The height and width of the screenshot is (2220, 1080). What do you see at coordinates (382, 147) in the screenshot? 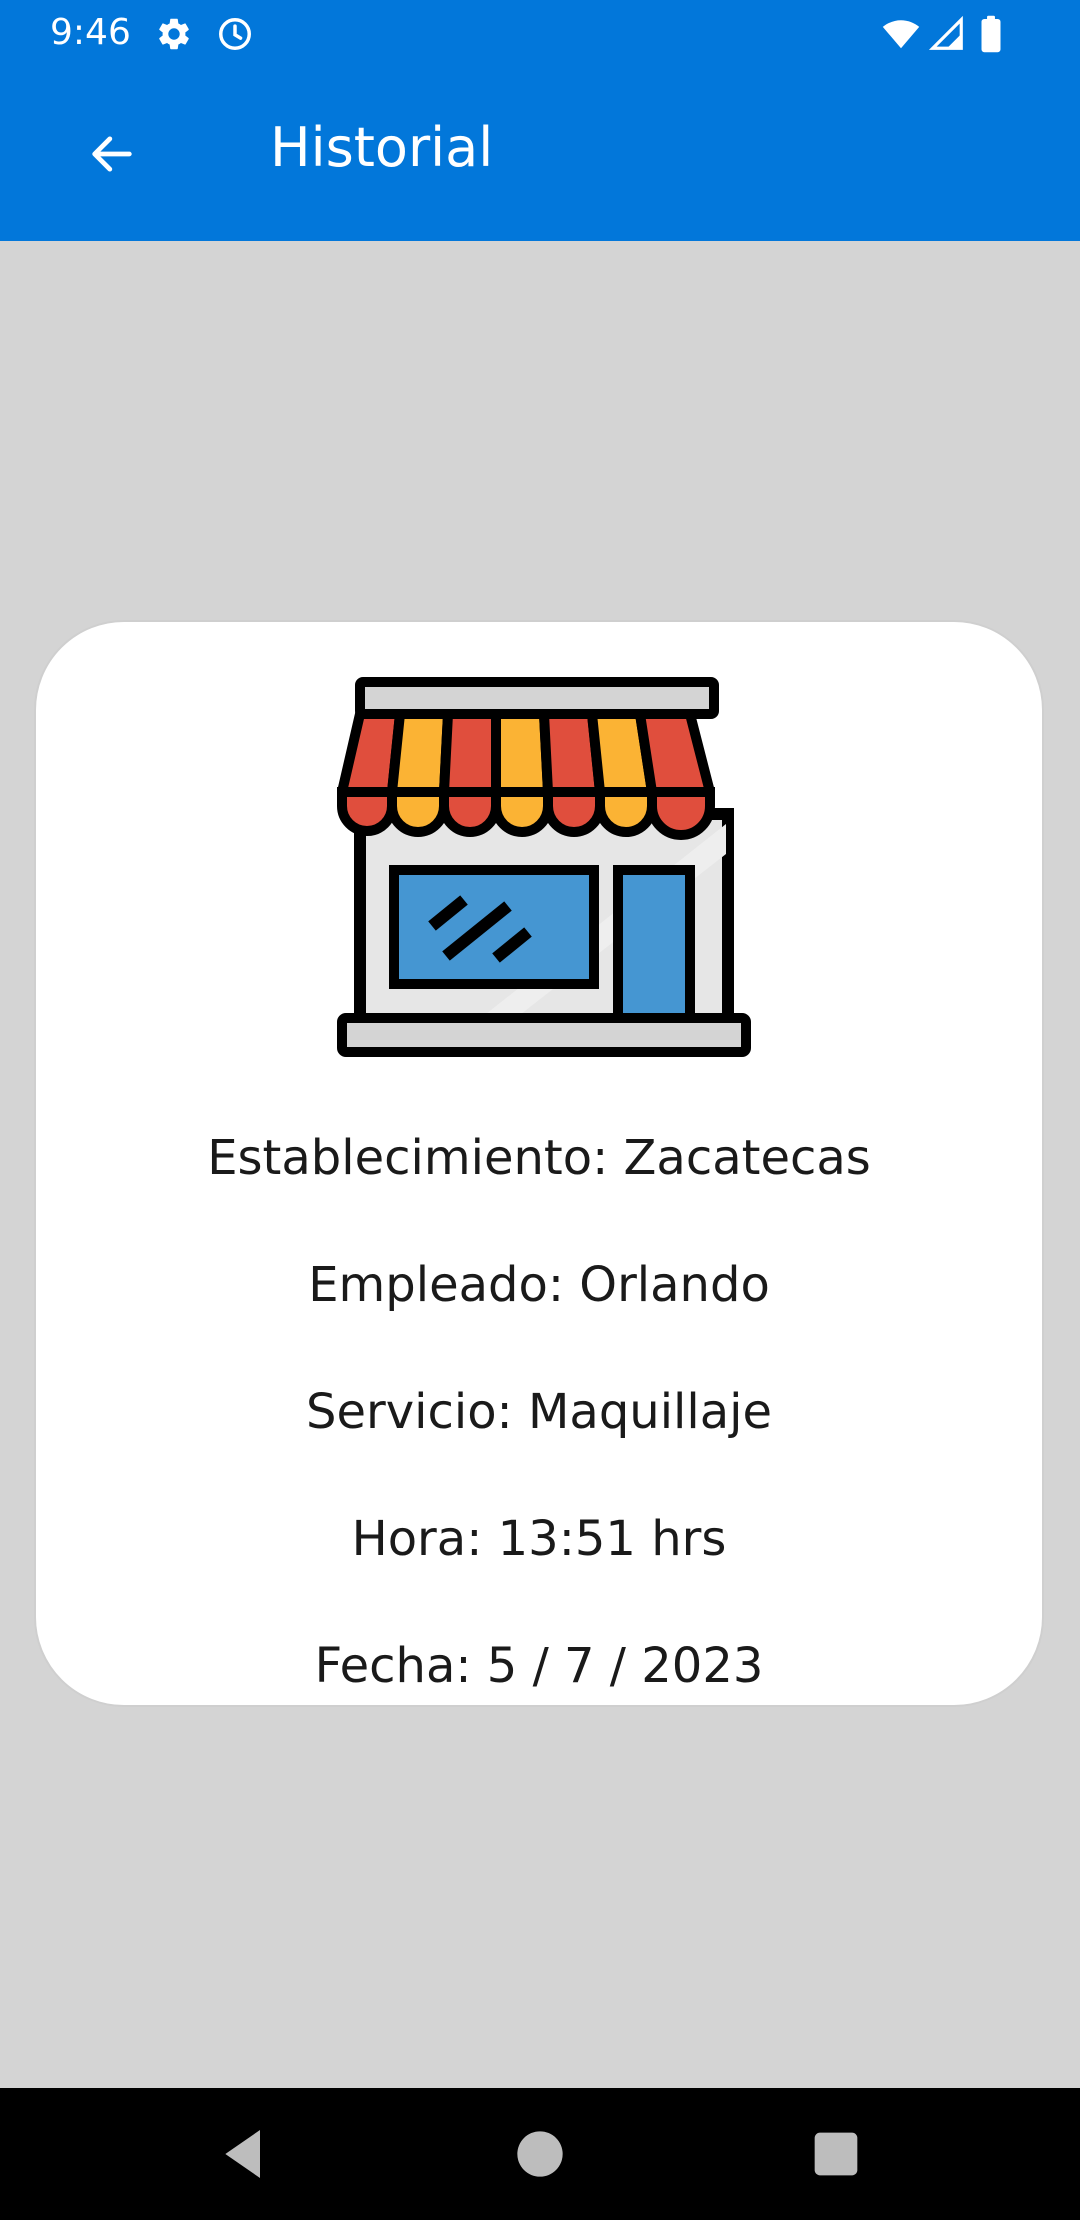
I see `page-title: Historial` at bounding box center [382, 147].